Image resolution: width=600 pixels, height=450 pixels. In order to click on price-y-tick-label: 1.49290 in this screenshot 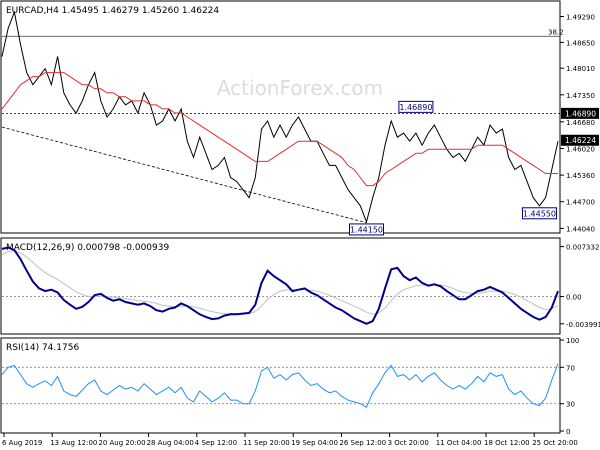, I will do `click(580, 18)`.